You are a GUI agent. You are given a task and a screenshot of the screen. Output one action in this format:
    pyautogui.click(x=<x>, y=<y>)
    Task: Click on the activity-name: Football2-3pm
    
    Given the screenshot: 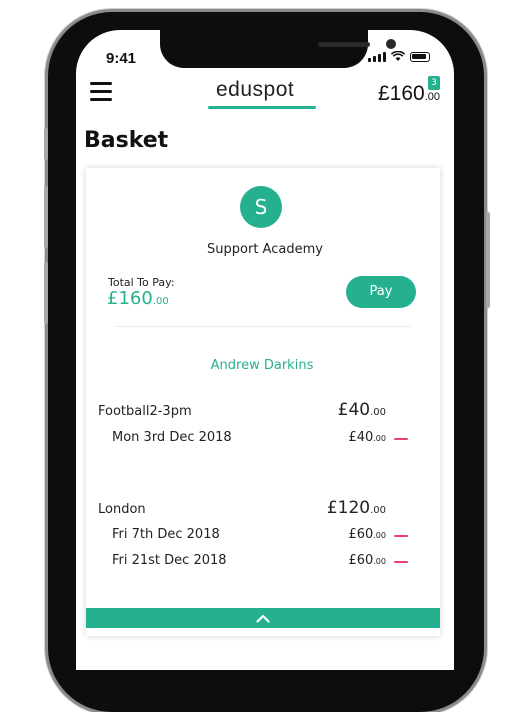 What is the action you would take?
    pyautogui.click(x=145, y=411)
    